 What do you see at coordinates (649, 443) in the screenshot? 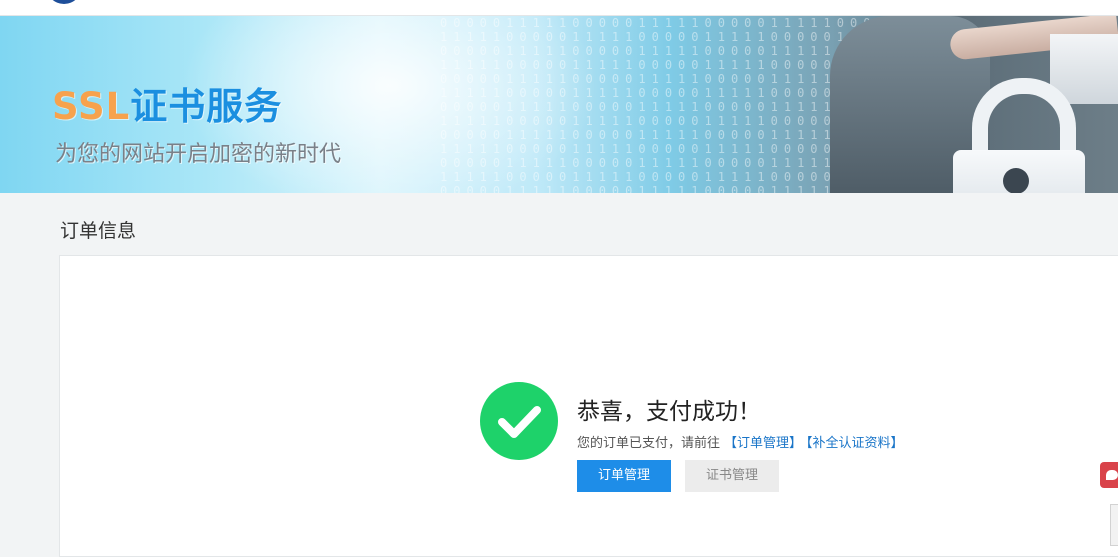
I see `success-message-text: 您的订单已支付，请前往` at bounding box center [649, 443].